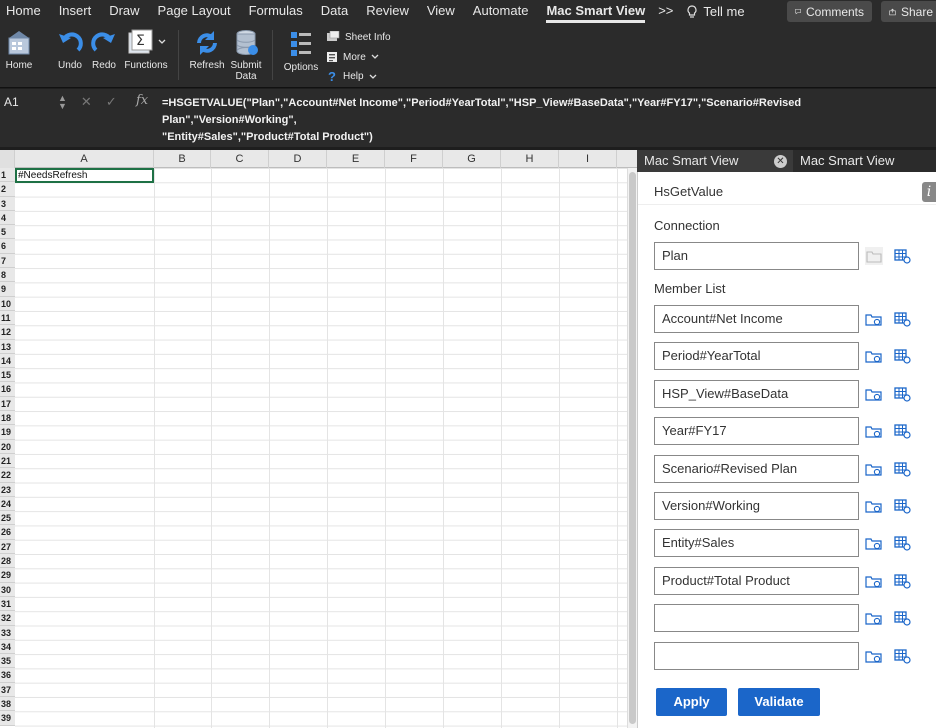 The height and width of the screenshot is (728, 936). I want to click on row-header: 31, so click(7, 604).